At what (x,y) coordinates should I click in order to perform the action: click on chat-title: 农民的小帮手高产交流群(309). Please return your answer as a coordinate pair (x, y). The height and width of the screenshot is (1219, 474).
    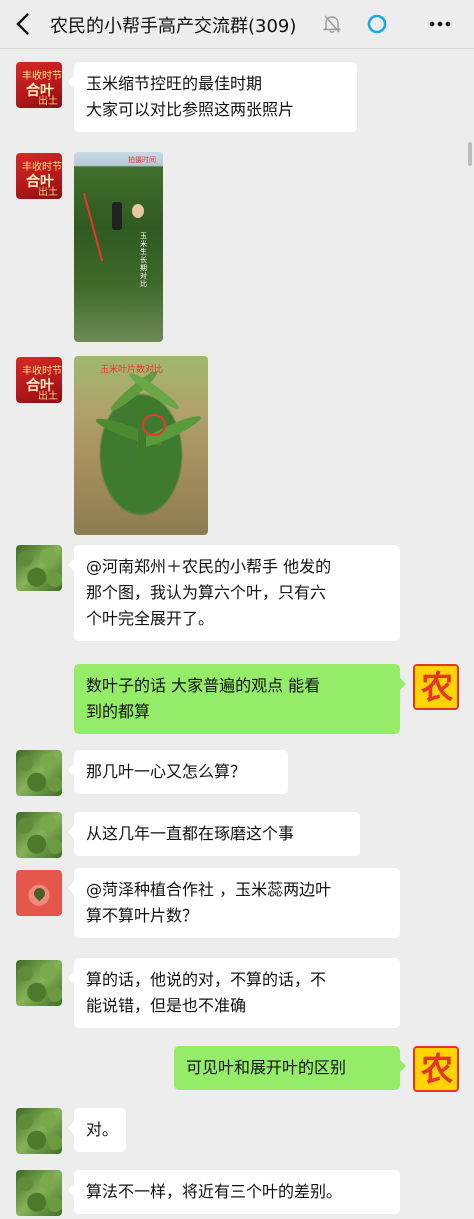
    Looking at the image, I should click on (173, 26).